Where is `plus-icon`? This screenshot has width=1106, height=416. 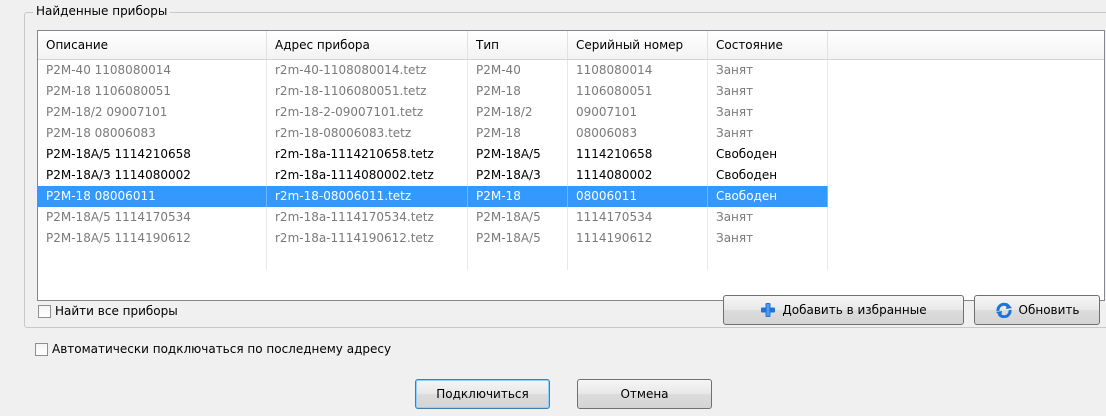
plus-icon is located at coordinates (768, 310).